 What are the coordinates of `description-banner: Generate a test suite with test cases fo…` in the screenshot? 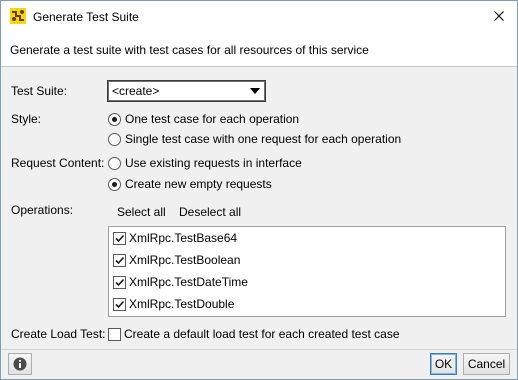 It's located at (259, 49).